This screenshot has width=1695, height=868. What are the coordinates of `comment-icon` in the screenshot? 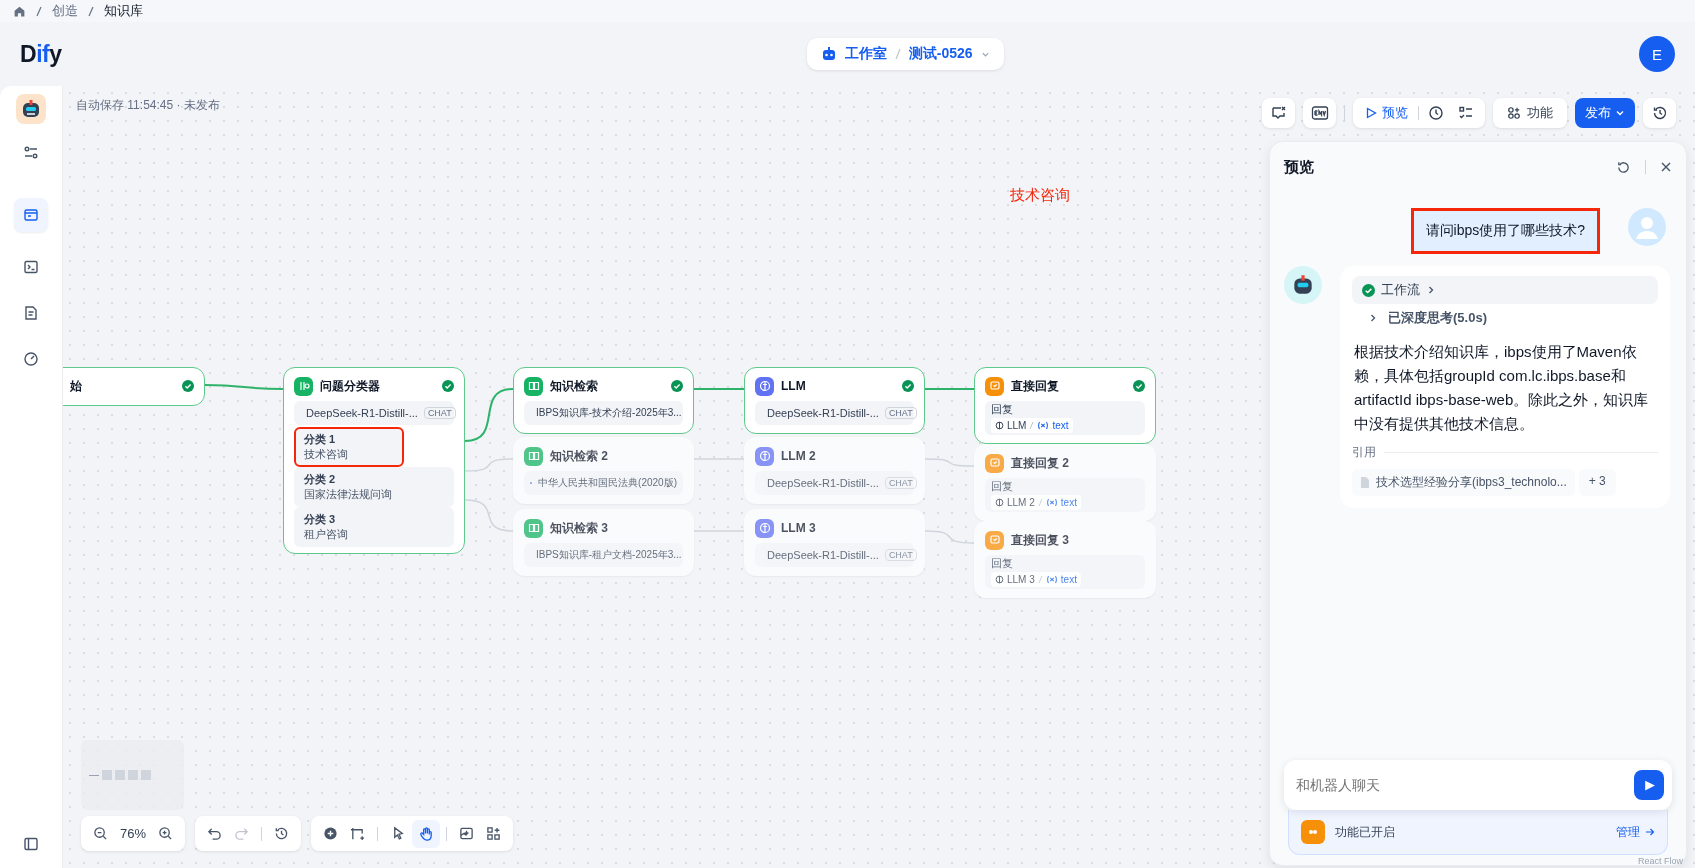 It's located at (1278, 113).